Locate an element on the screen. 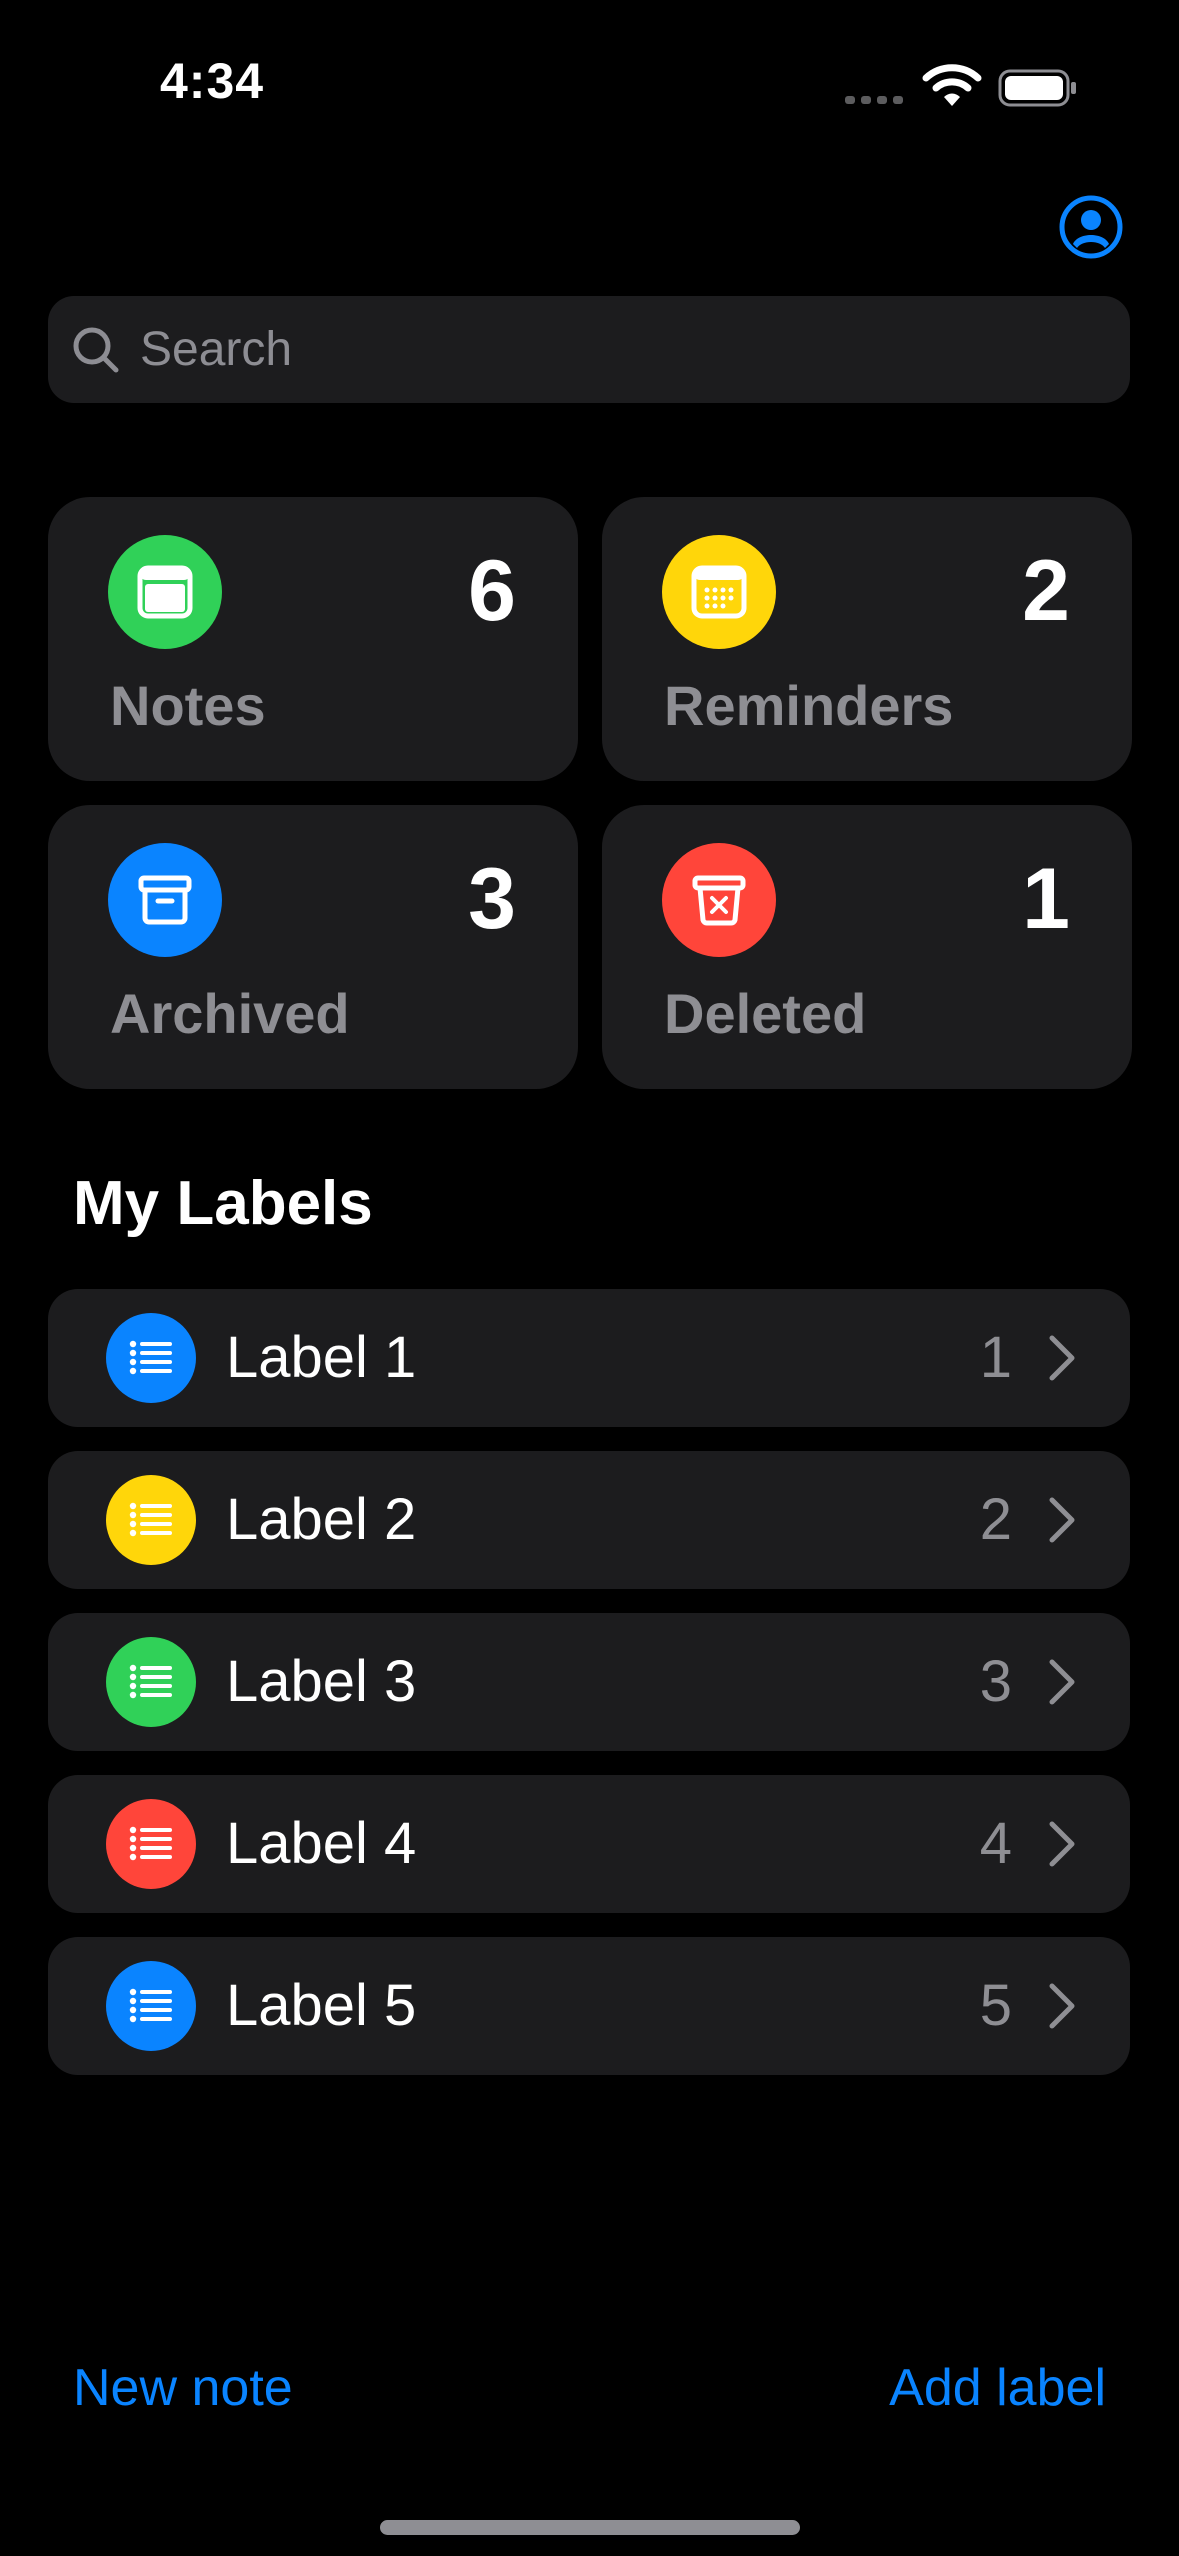  search-bar is located at coordinates (589, 349).